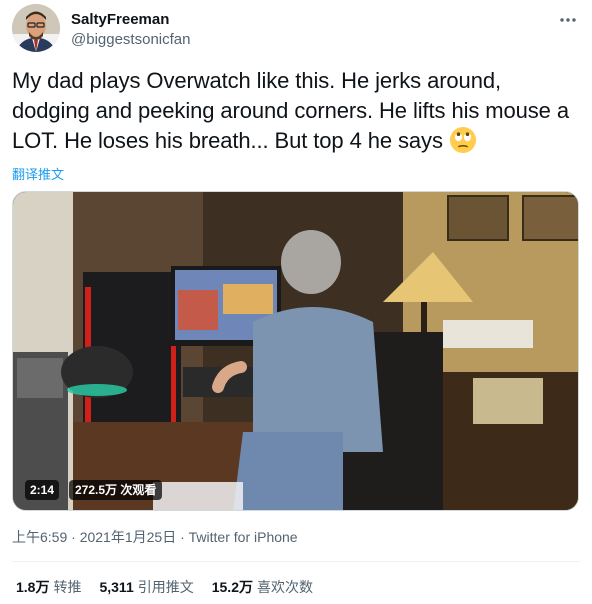  Describe the element at coordinates (67, 587) in the screenshot. I see `retweets-label: 转推` at that location.